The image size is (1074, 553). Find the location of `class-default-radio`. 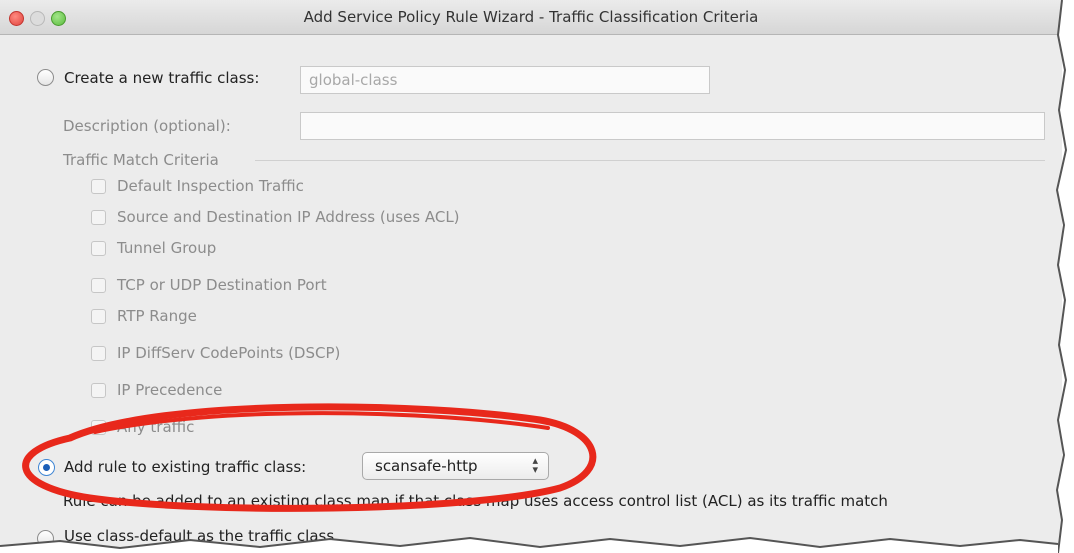

class-default-radio is located at coordinates (45, 538).